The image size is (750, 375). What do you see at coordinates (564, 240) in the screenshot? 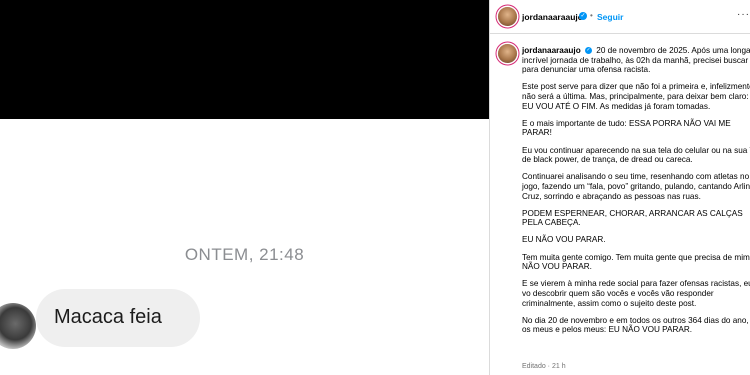
I see `caption-paragraph: EU NÃO VOU PARAR.` at bounding box center [564, 240].